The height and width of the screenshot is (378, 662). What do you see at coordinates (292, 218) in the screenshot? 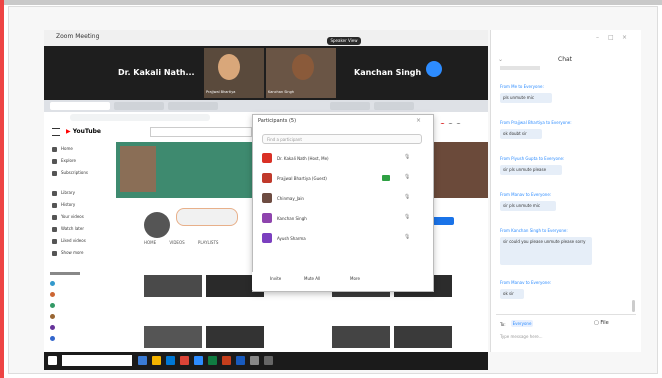
I see `participant-name: Kanchan Singh` at bounding box center [292, 218].